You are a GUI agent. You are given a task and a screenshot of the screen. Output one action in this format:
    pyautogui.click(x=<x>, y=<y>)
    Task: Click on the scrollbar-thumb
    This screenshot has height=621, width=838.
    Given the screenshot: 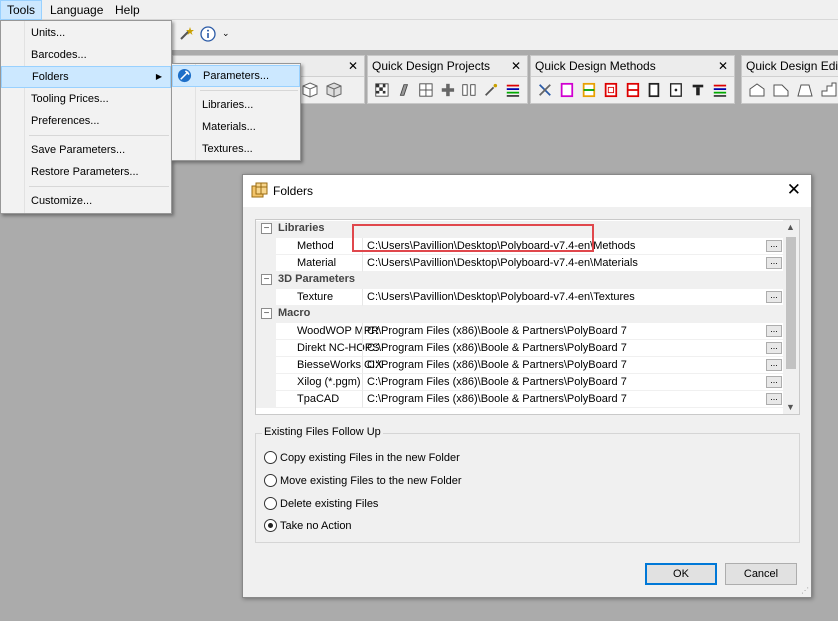 What is the action you would take?
    pyautogui.click(x=791, y=303)
    